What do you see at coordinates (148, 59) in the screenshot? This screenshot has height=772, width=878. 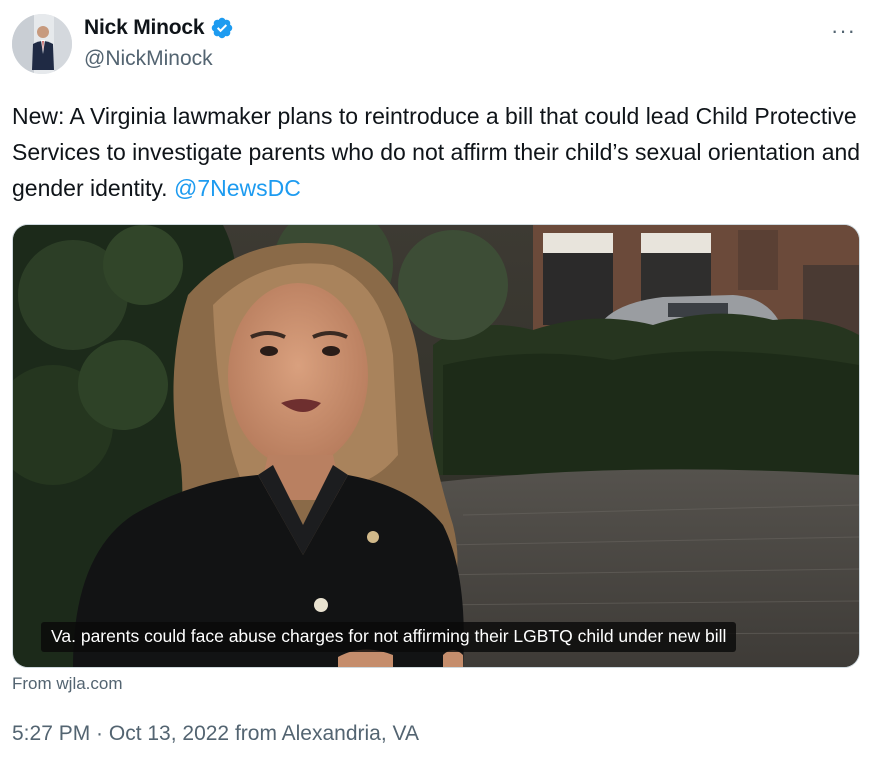 I see `author-handle: @NickMinock` at bounding box center [148, 59].